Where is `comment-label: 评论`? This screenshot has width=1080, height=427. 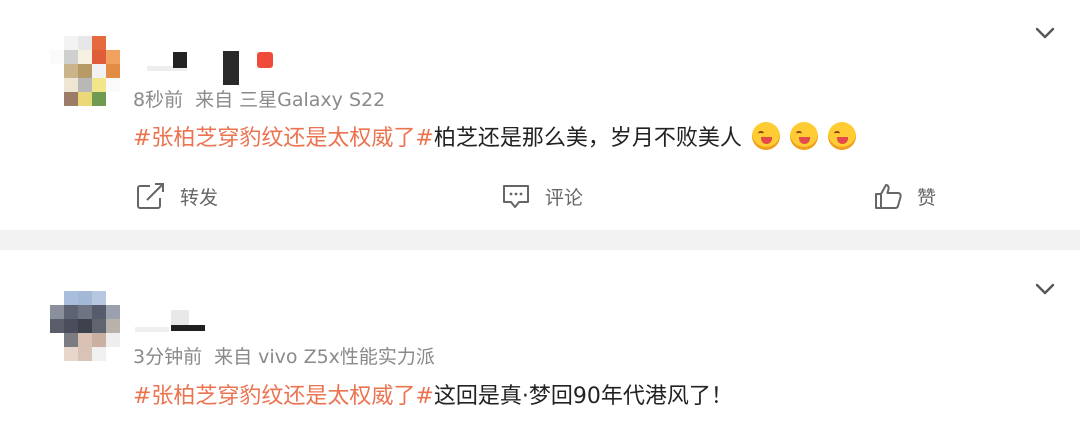
comment-label: 评论 is located at coordinates (564, 197).